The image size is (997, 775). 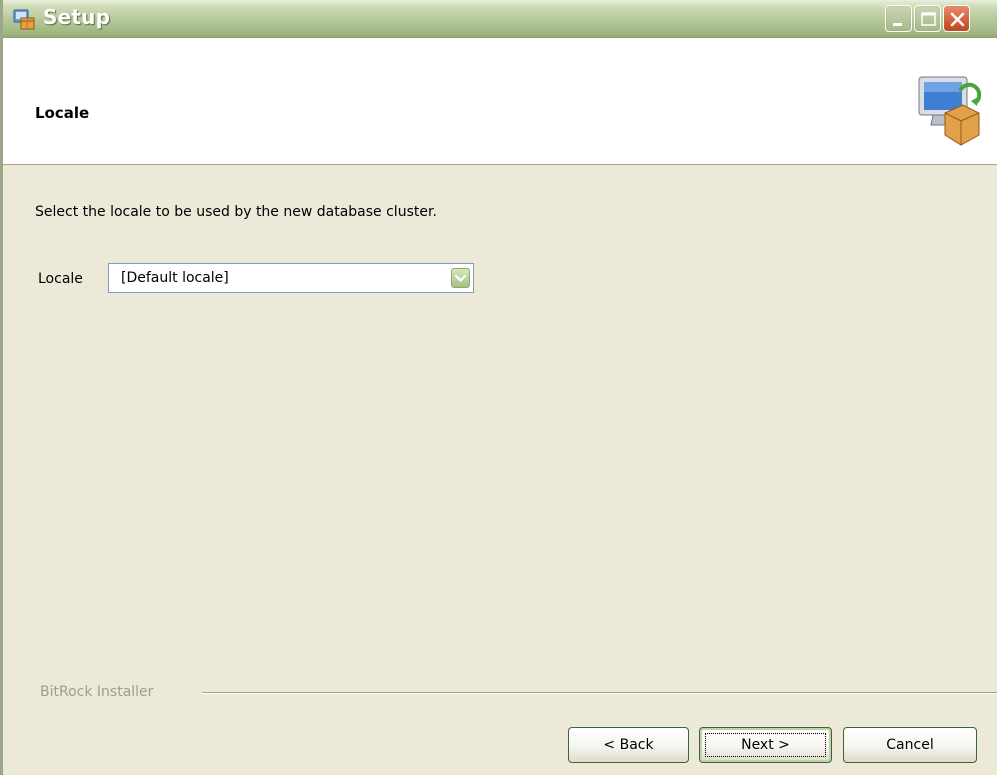 What do you see at coordinates (628, 745) in the screenshot?
I see `back-button: < Back` at bounding box center [628, 745].